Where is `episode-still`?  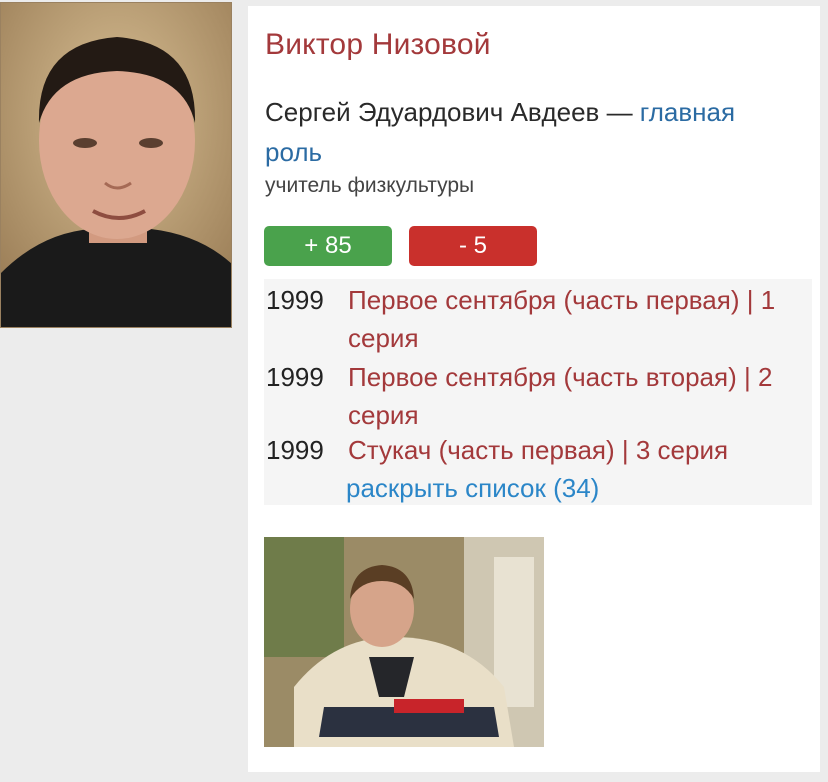 episode-still is located at coordinates (404, 642).